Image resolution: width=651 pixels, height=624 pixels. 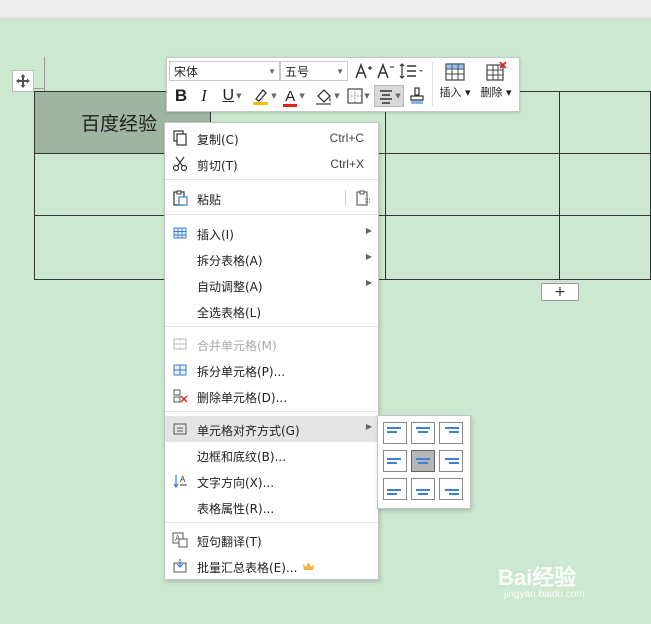 I want to click on menu-item-auto-fit: 自动调整(A) ▶, so click(x=271, y=285).